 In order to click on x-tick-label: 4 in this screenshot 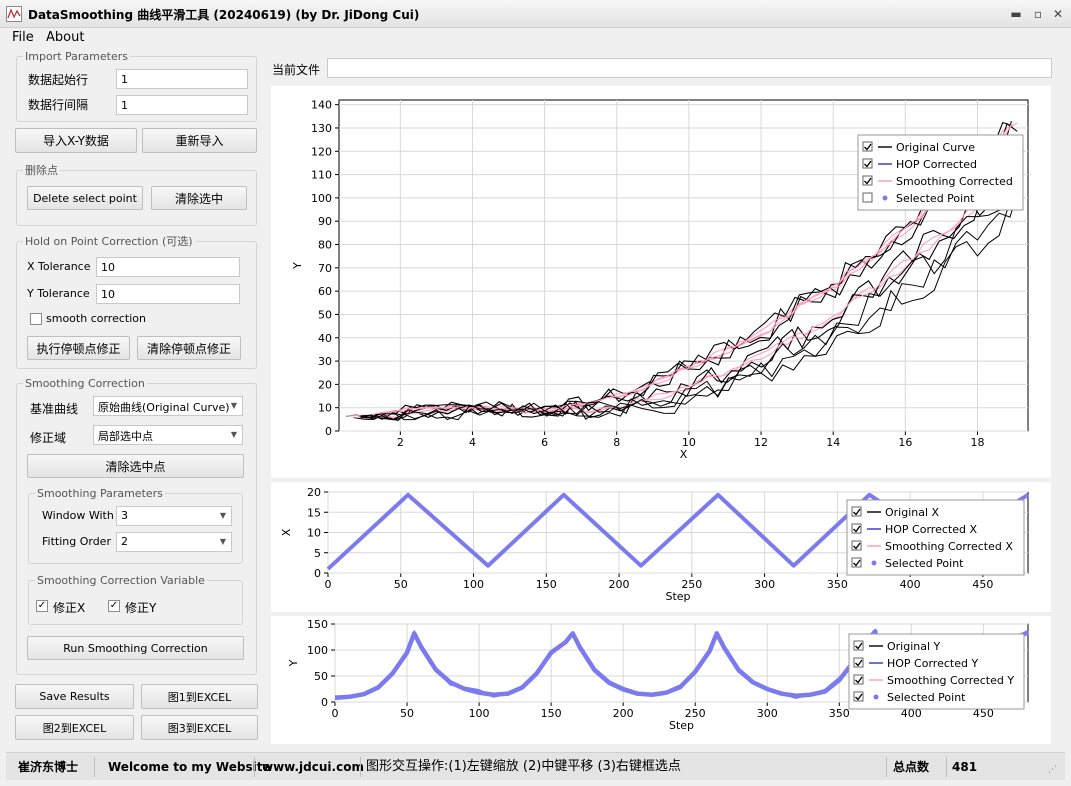, I will do `click(472, 442)`.